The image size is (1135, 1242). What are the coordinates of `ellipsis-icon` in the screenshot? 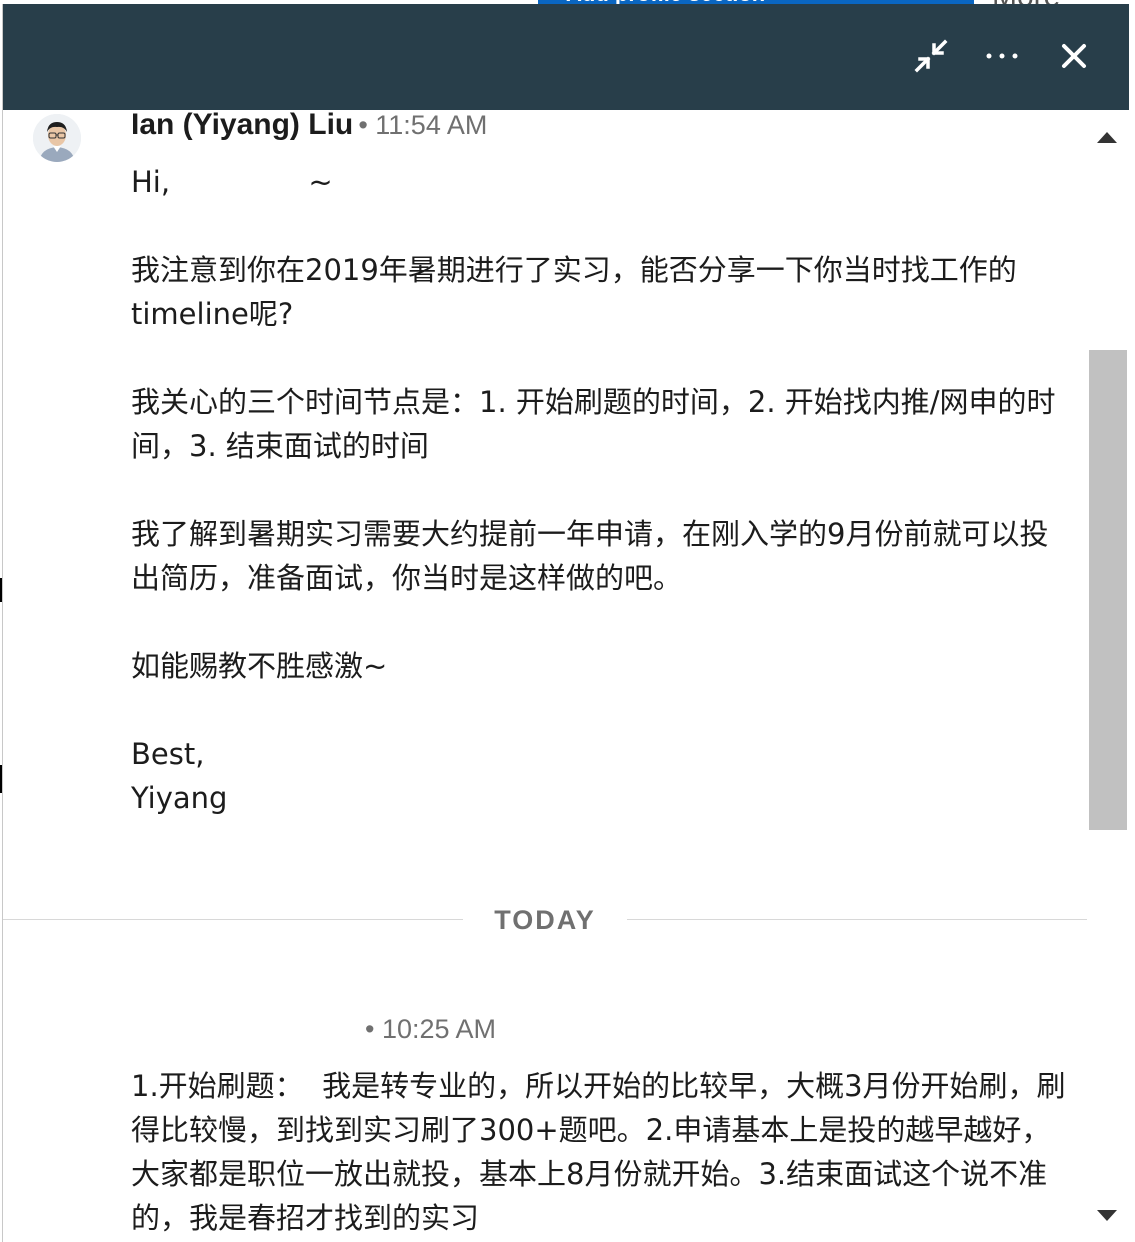 It's located at (1002, 56).